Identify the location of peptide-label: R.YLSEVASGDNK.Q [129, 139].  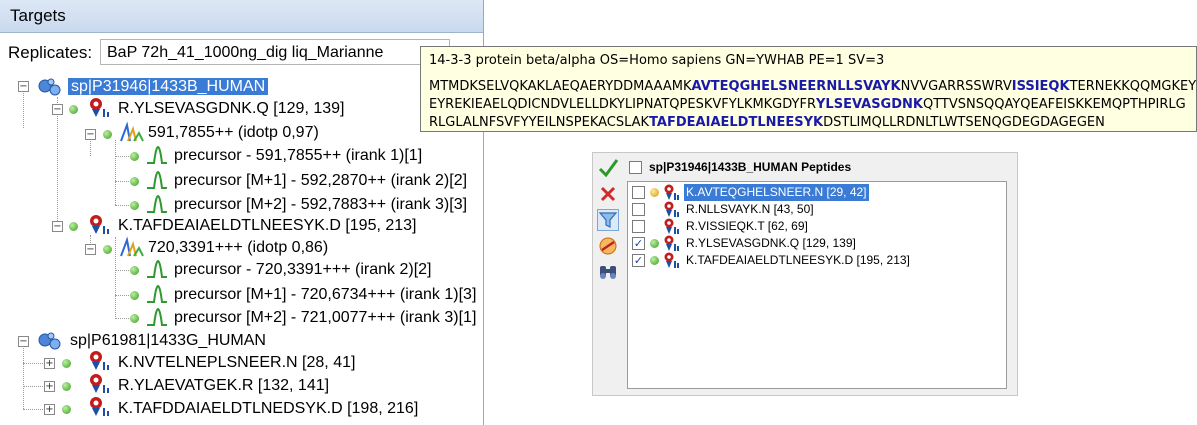
(771, 243).